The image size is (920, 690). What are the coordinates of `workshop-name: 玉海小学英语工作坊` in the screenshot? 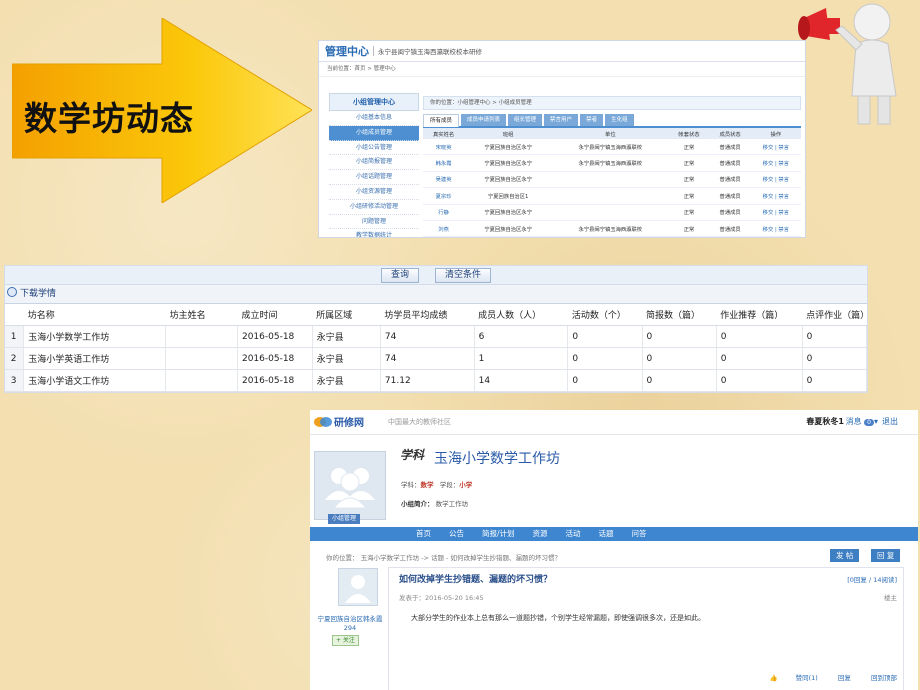 It's located at (95, 358).